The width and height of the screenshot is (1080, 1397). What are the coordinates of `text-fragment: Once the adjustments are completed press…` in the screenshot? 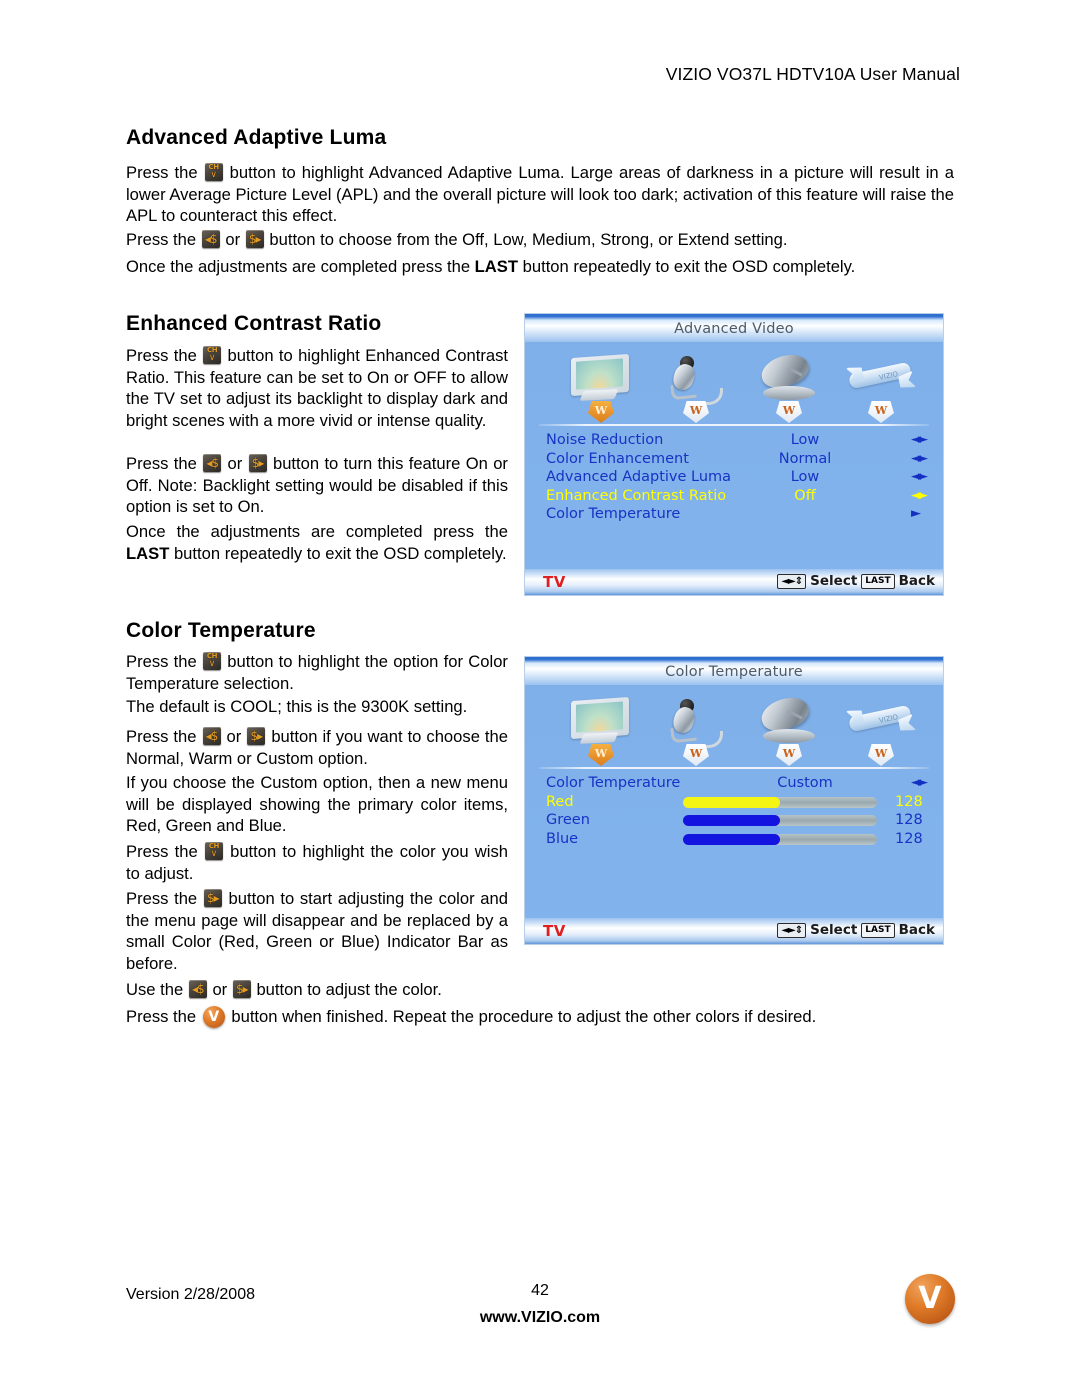 It's located at (298, 266).